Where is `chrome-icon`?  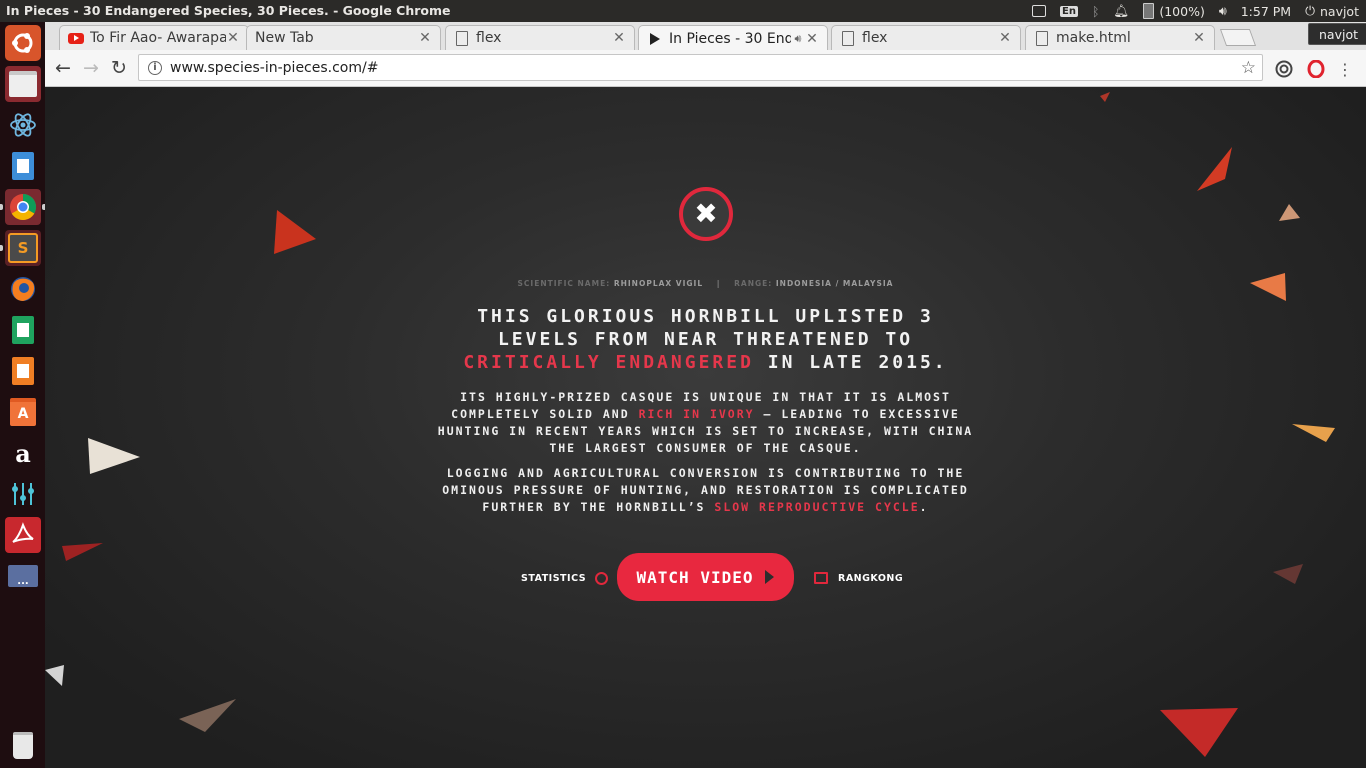
chrome-icon is located at coordinates (23, 207).